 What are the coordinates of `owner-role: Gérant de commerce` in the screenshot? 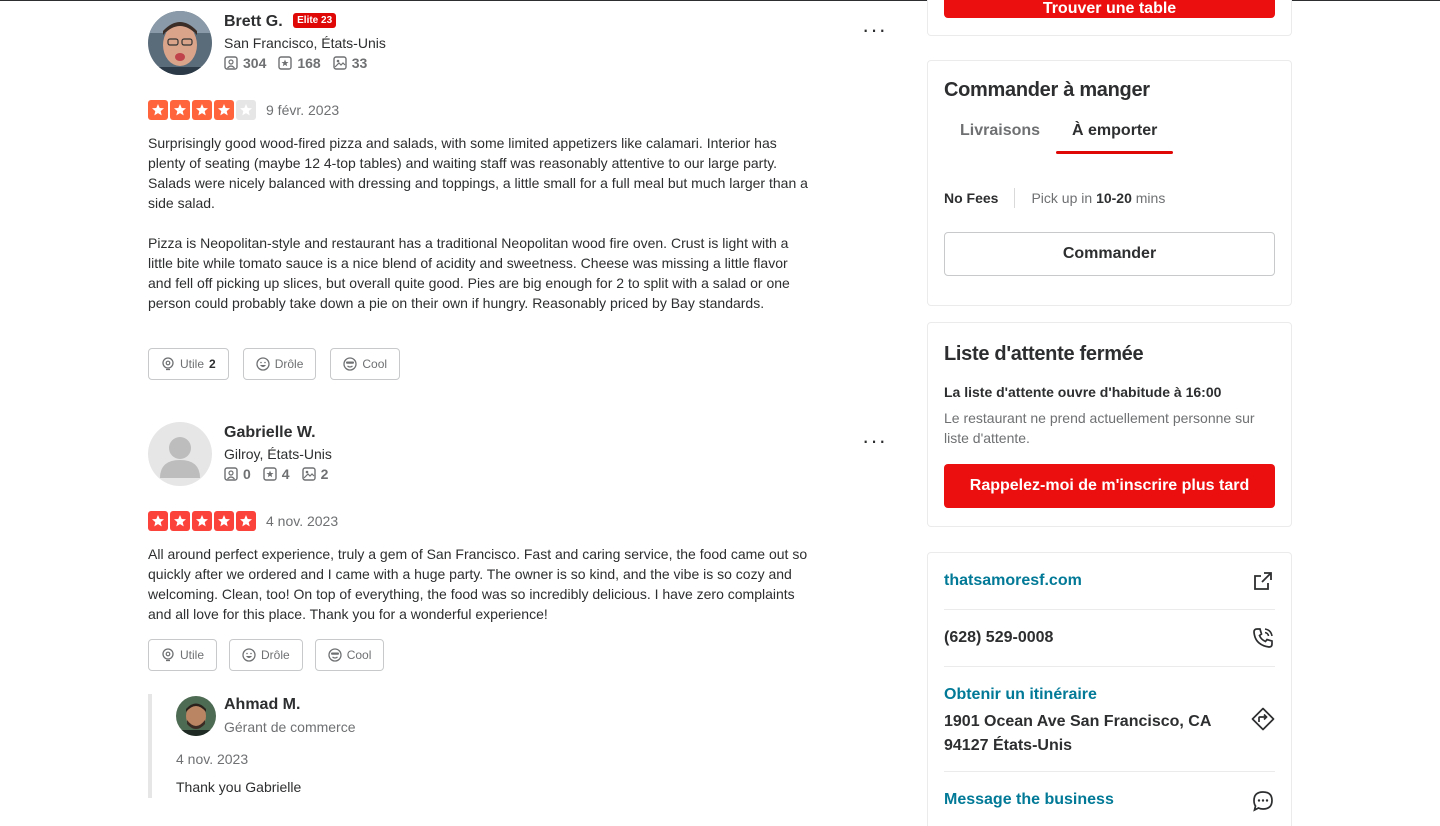 It's located at (290, 727).